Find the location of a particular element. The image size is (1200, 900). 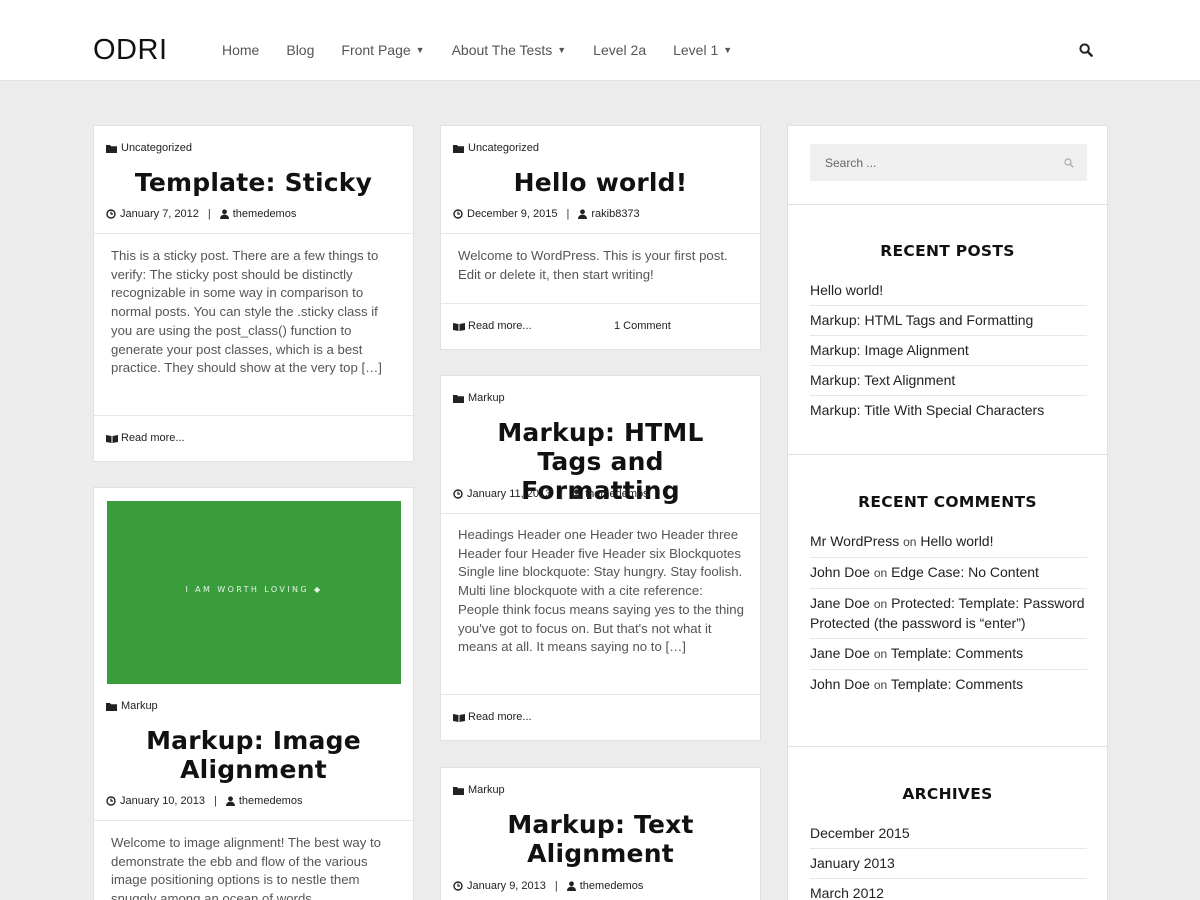

site-logo: ODRI is located at coordinates (130, 50).